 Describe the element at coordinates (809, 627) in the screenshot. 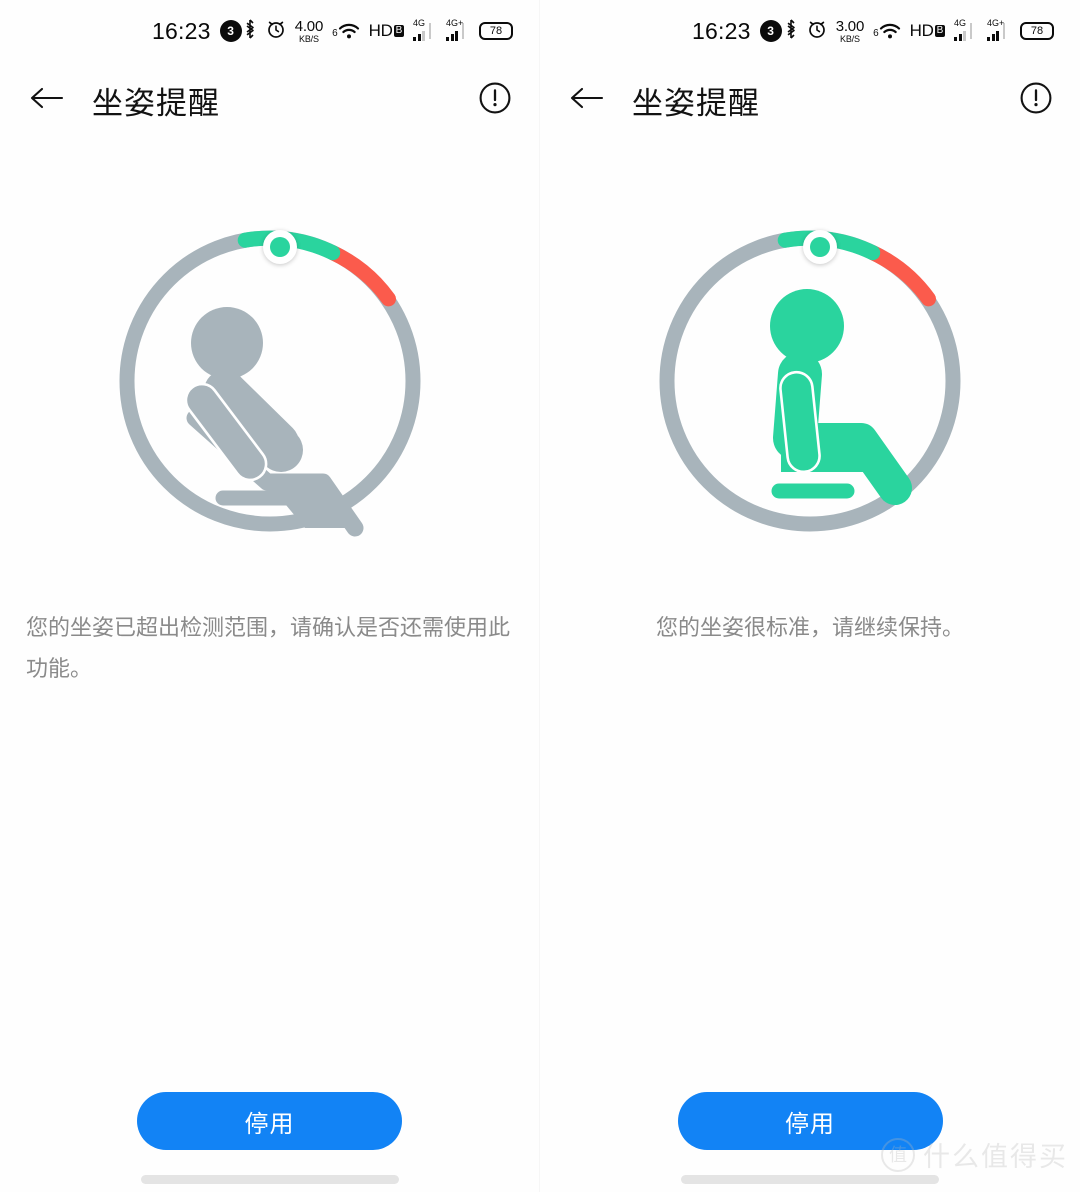

I see `status-message: 您的坐姿很标准，请继续保持。` at that location.